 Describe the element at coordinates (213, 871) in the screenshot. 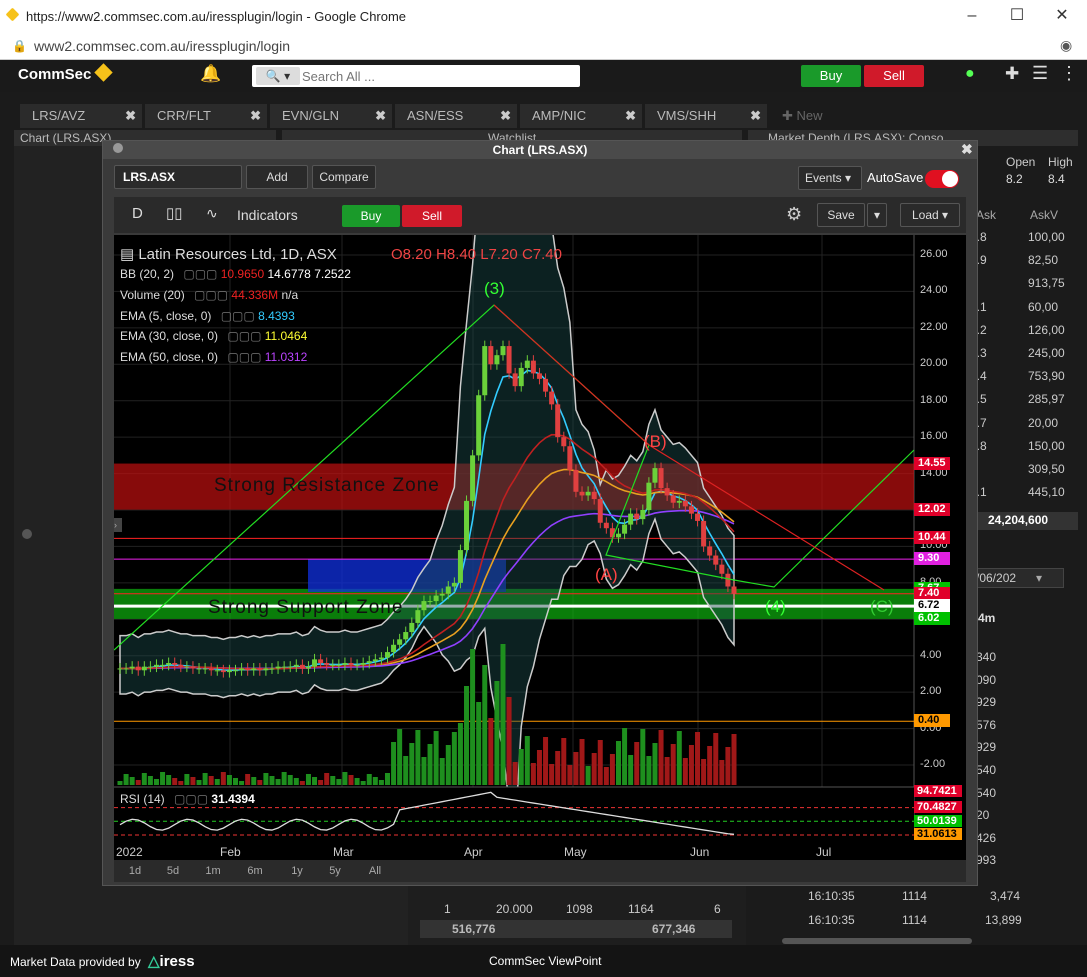

I see `period-1m-button: 1m` at that location.